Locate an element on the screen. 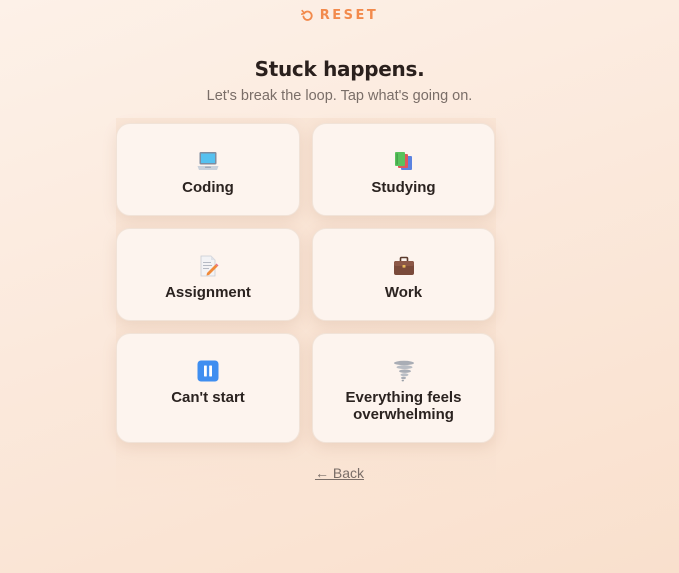  option-label: Work is located at coordinates (403, 292).